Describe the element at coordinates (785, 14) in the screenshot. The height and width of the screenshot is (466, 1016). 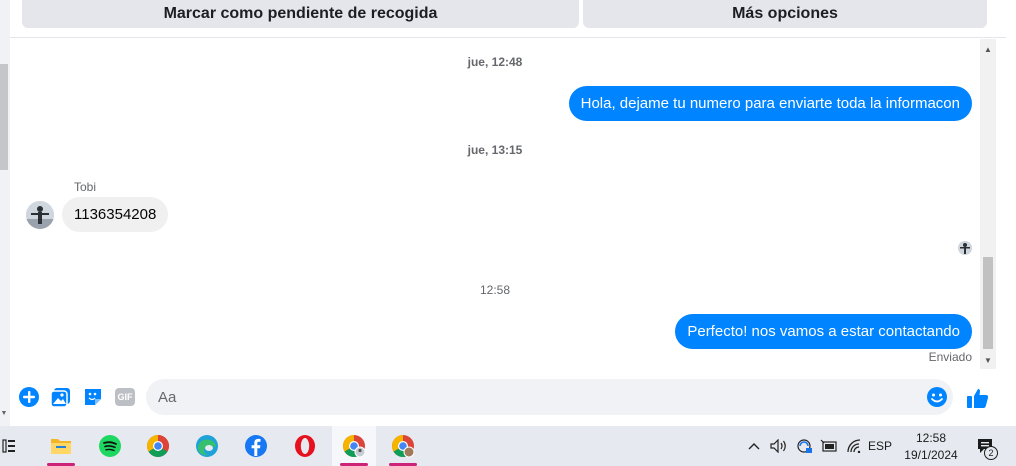
I see `more-options-button: Más opciones` at that location.